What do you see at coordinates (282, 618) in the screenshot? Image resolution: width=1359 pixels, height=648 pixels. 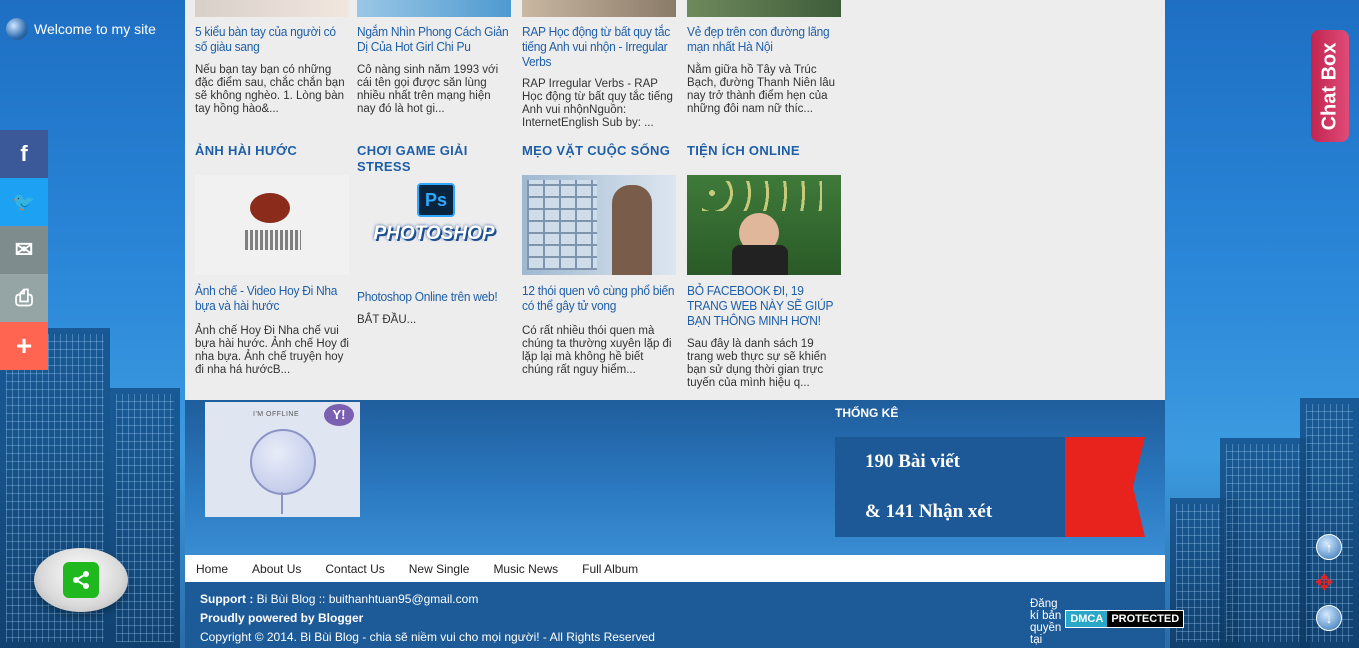 I see `powered-by: Proudly powered by Blogger` at bounding box center [282, 618].